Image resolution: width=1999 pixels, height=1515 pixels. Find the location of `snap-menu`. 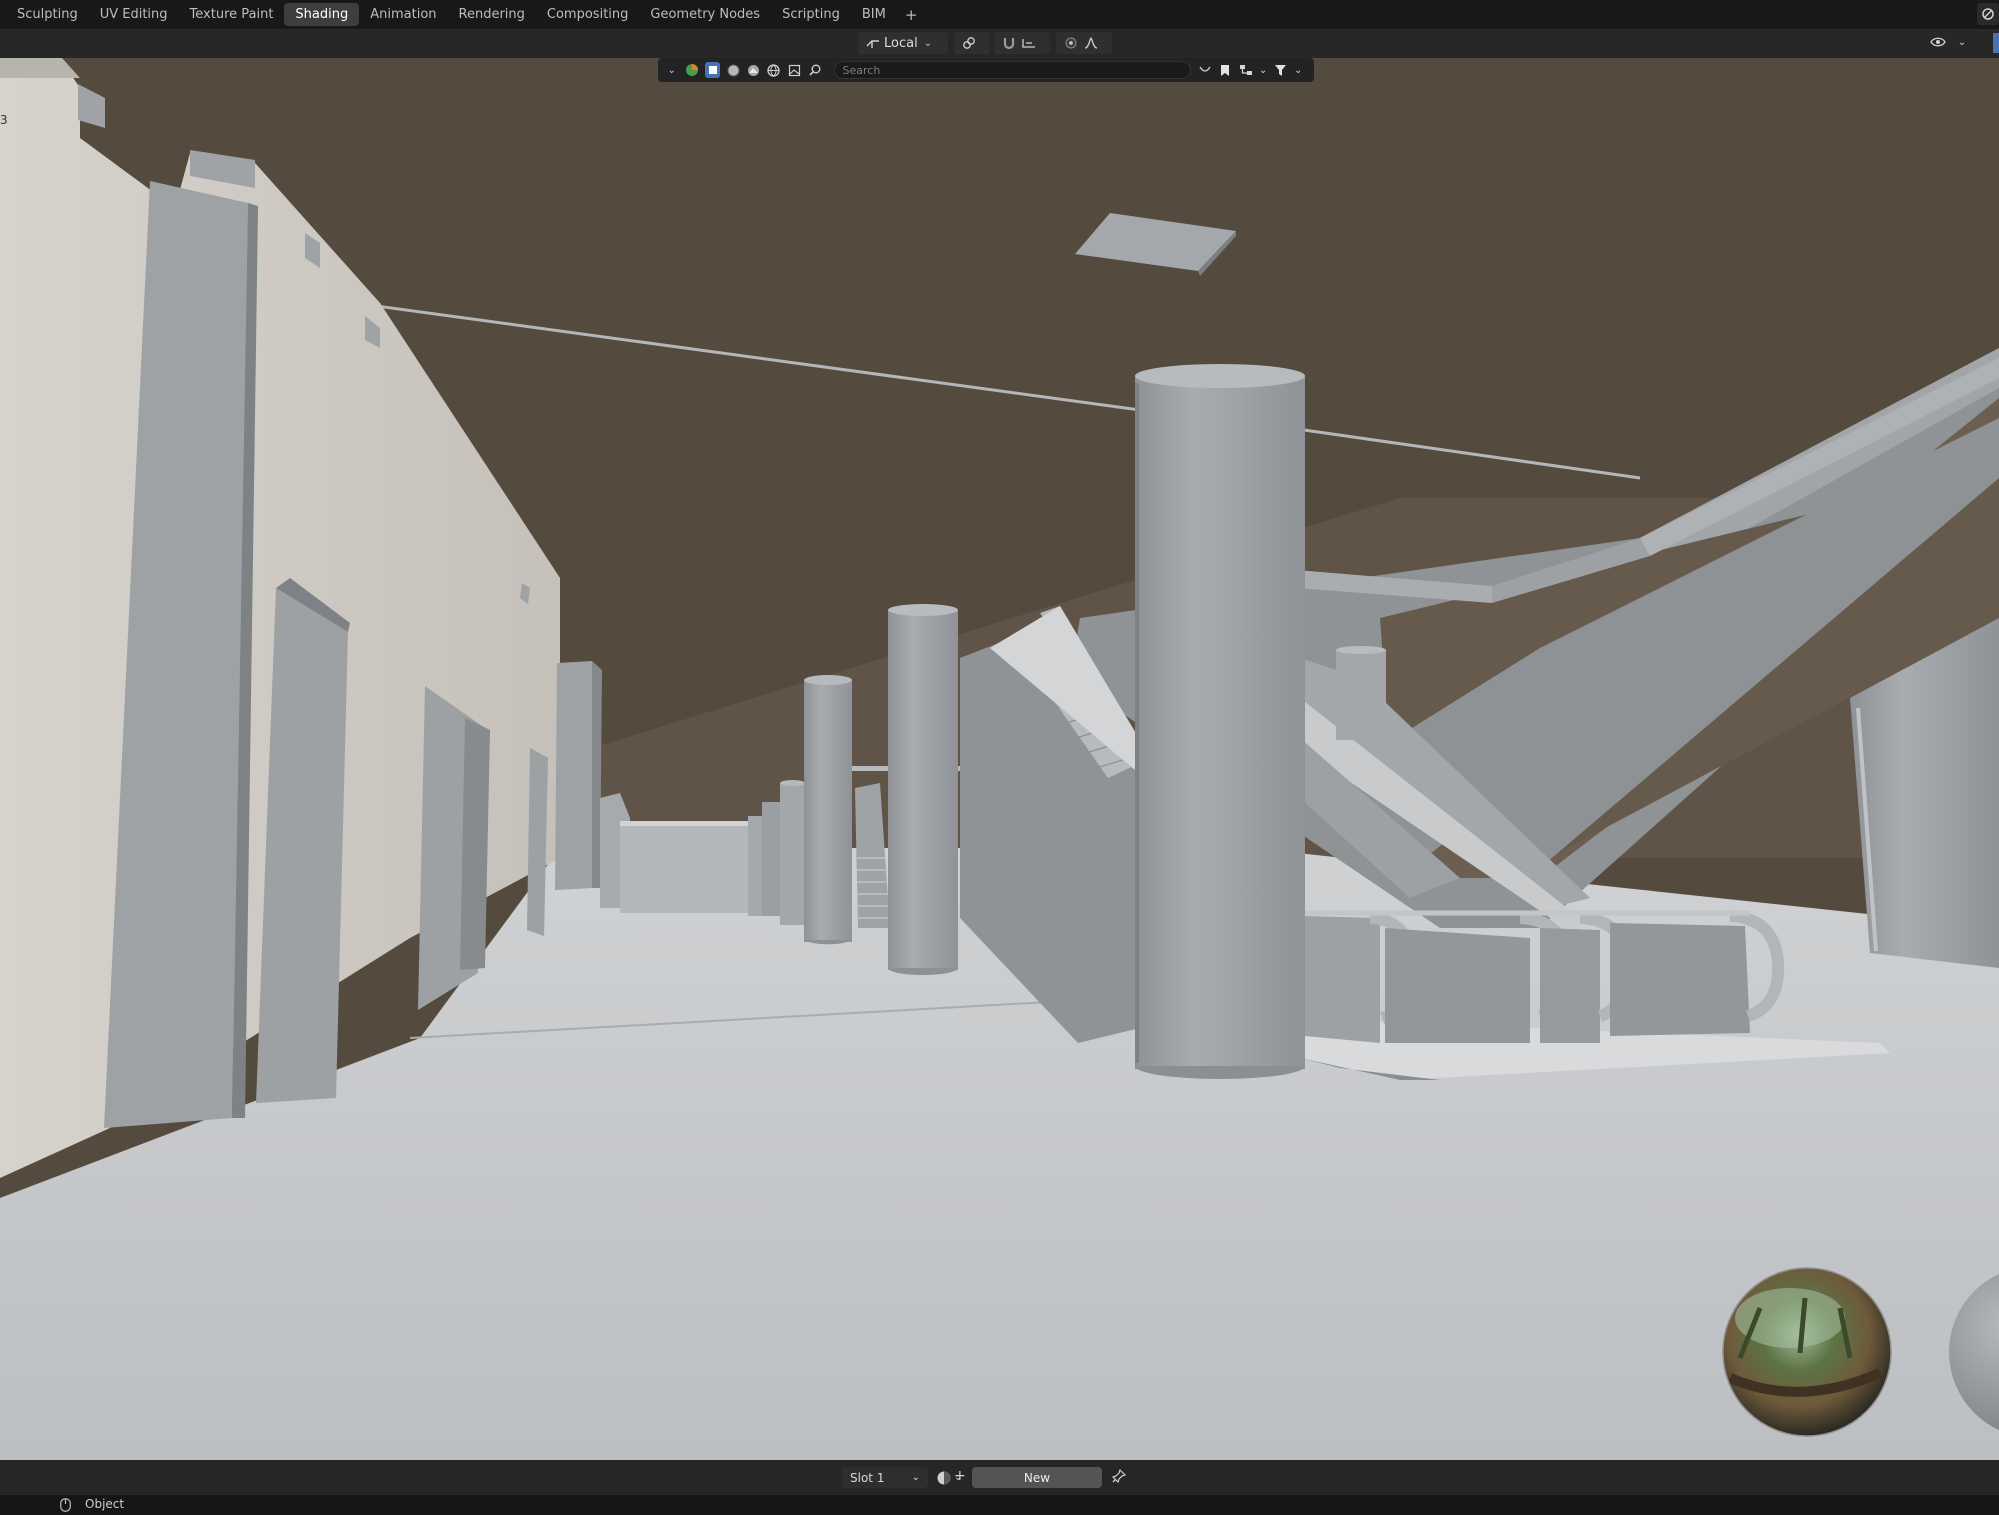

snap-menu is located at coordinates (972, 43).